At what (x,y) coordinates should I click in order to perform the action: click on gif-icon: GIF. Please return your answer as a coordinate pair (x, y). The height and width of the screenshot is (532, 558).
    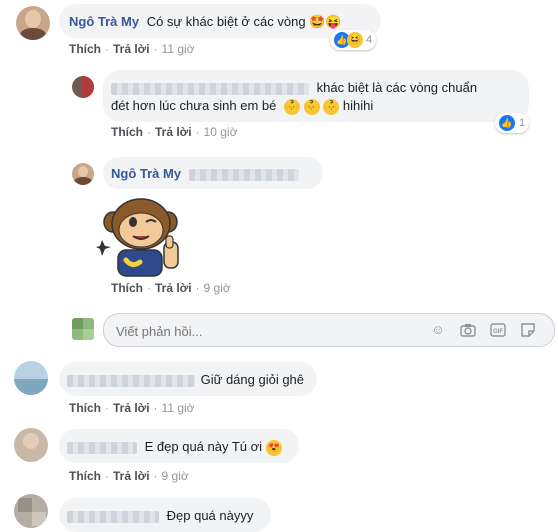
    Looking at the image, I should click on (498, 330).